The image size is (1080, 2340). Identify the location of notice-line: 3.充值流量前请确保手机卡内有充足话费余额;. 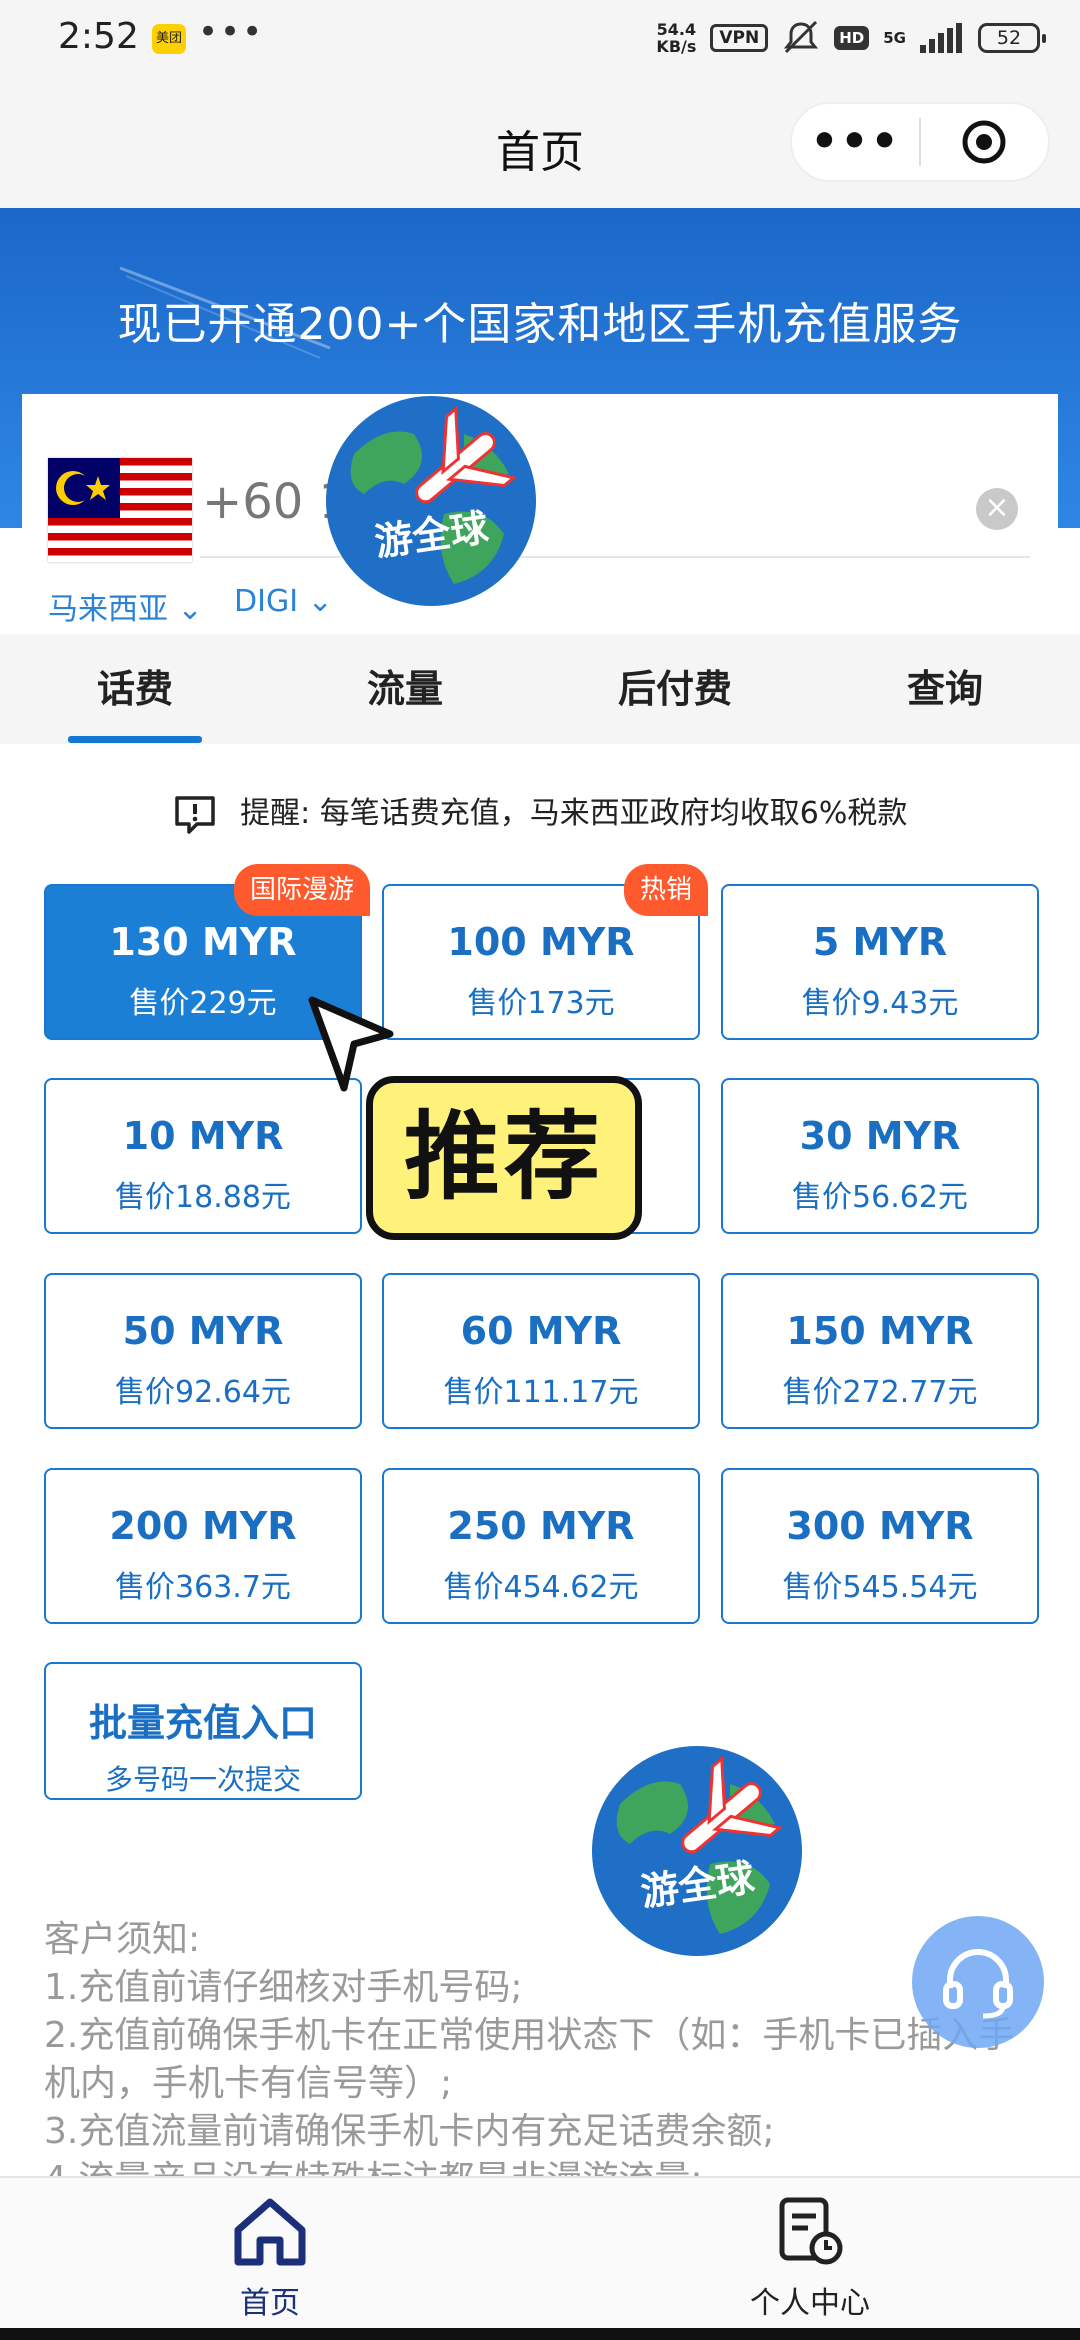
(409, 2131).